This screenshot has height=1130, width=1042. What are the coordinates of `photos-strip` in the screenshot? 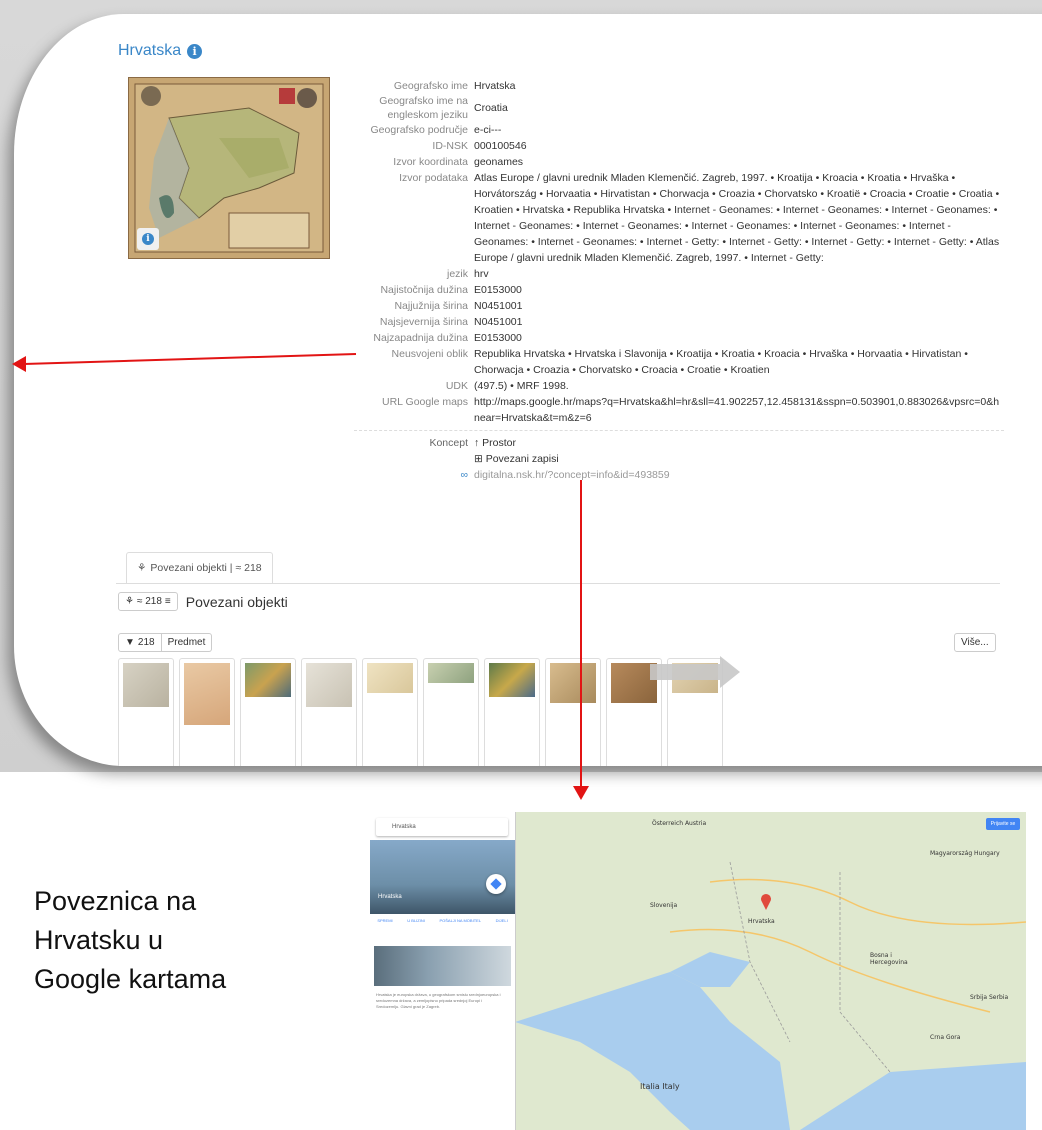 It's located at (442, 966).